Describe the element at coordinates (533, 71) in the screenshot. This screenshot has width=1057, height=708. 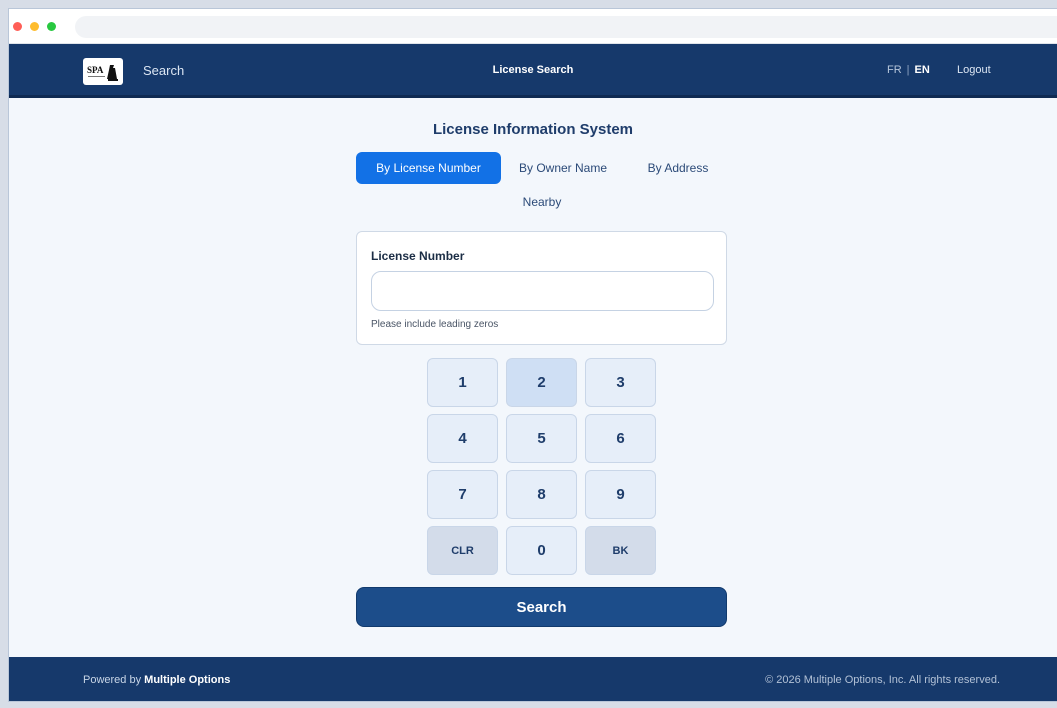
I see `app-header: SPA Search License Search FR | EN Logout` at that location.